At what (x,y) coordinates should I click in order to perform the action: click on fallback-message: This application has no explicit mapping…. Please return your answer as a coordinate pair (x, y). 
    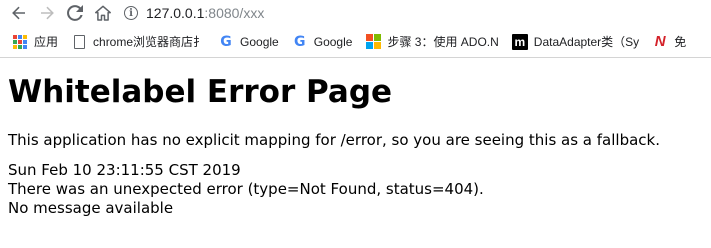
    Looking at the image, I should click on (334, 140).